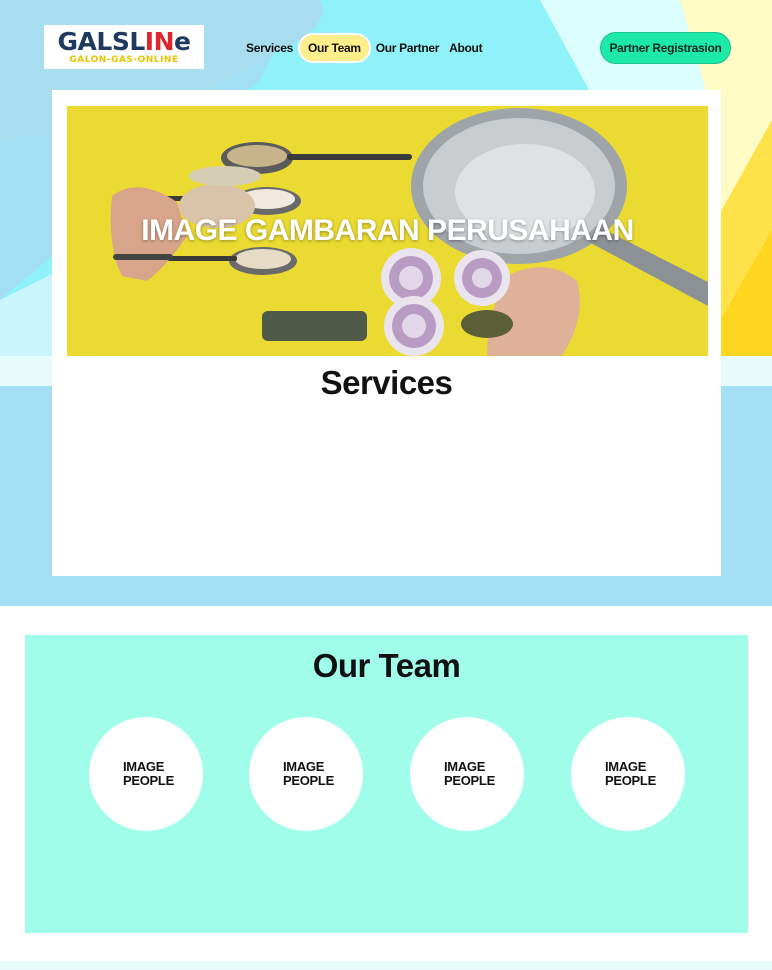 This screenshot has height=970, width=772. I want to click on nav-services: Services, so click(269, 48).